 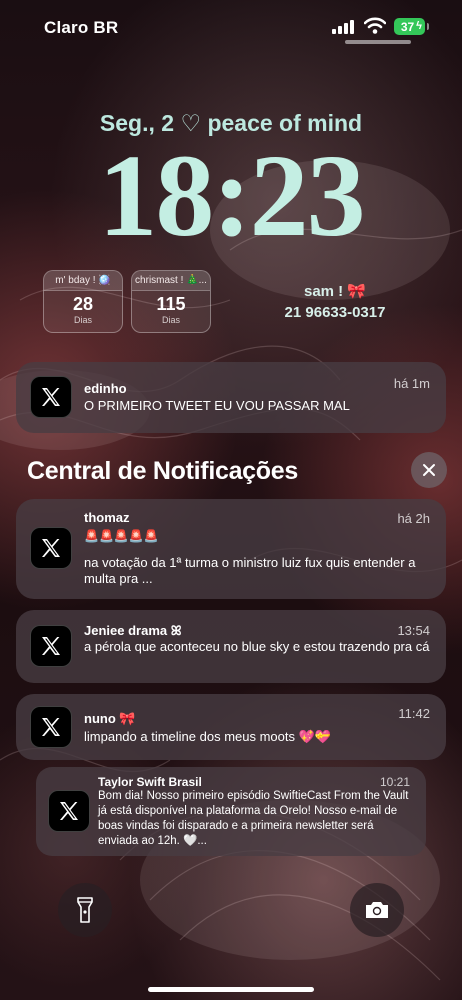 I want to click on camera-icon, so click(x=377, y=910).